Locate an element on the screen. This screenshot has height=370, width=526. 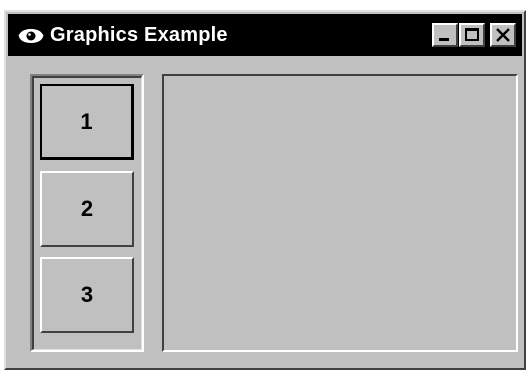
minimize-icon is located at coordinates (444, 39).